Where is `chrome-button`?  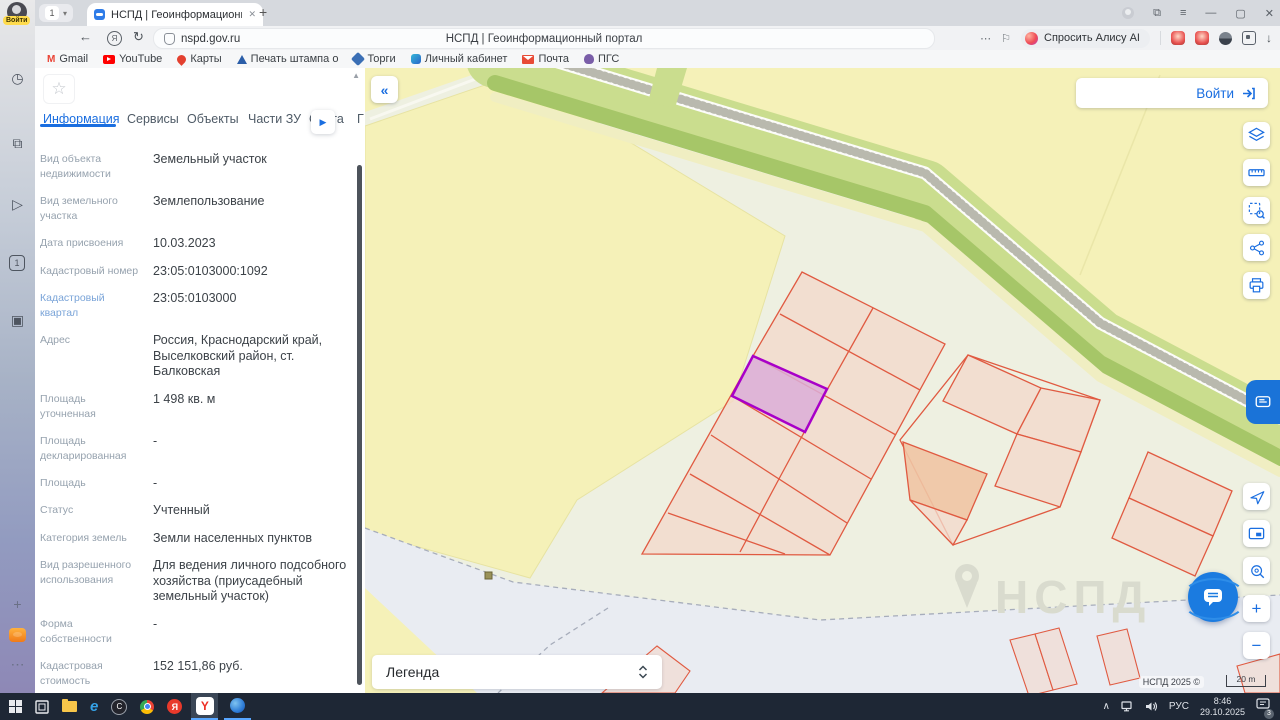
chrome-button is located at coordinates (147, 706).